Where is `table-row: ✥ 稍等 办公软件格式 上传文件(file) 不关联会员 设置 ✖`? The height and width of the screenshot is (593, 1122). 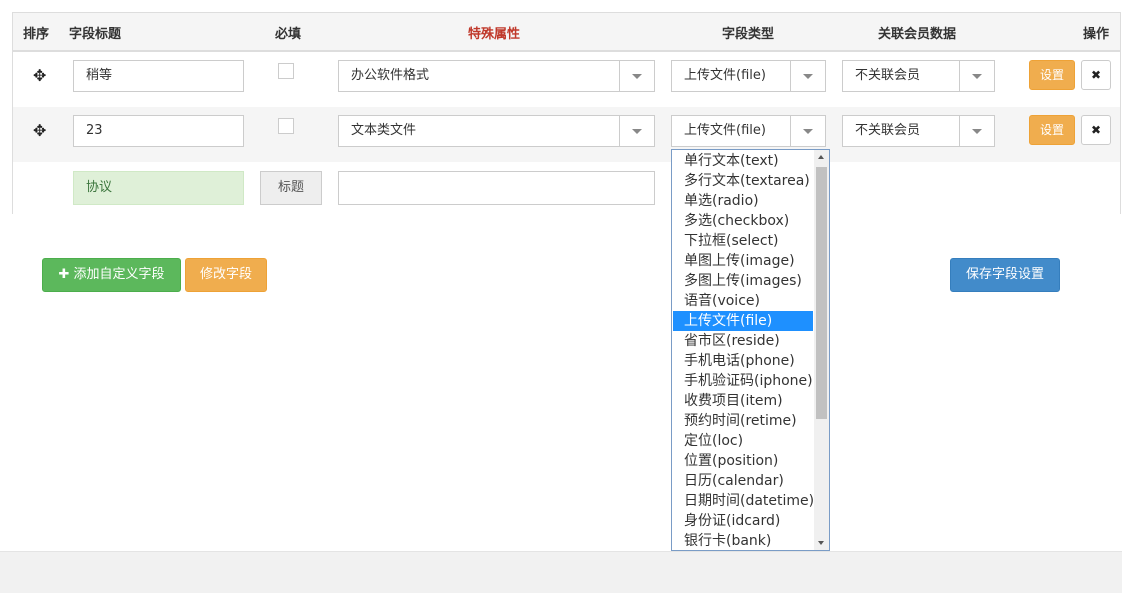 table-row: ✥ 稍等 办公软件格式 上传文件(file) 不关联会员 设置 ✖ is located at coordinates (566, 80).